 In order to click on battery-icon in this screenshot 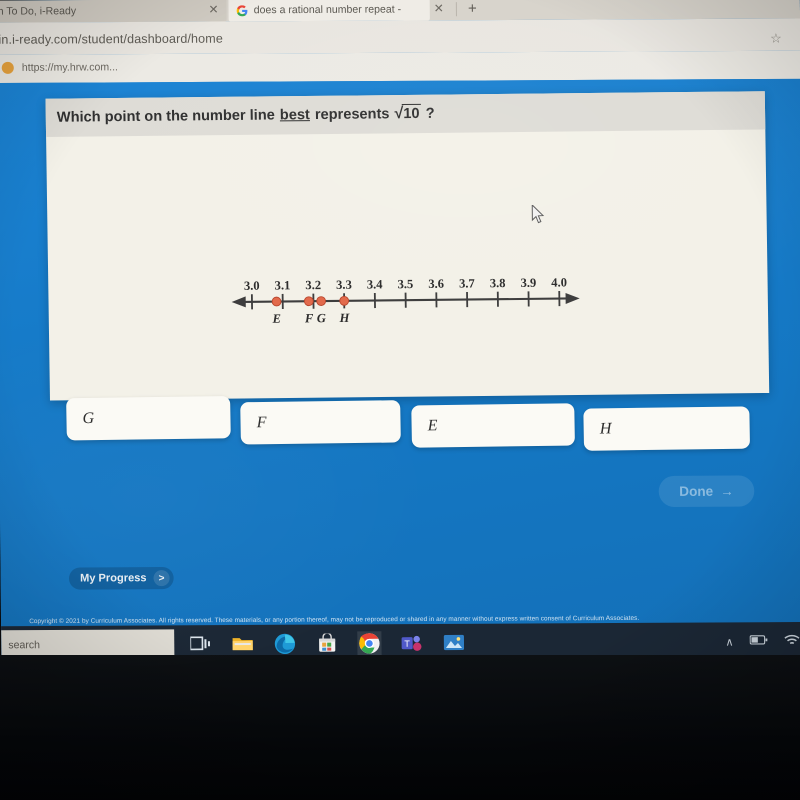, I will do `click(758, 641)`.